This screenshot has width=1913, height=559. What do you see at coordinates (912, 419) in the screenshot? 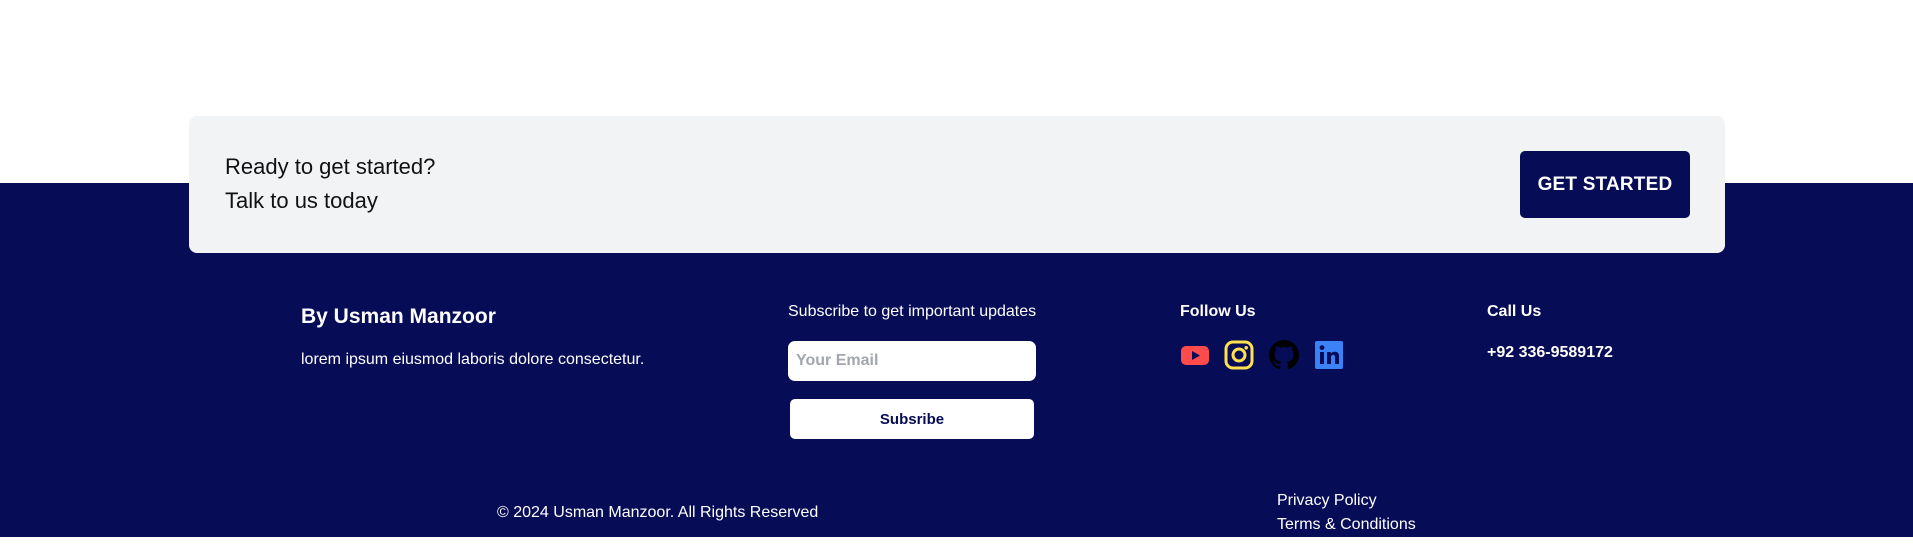
I see `subscribe-button: Subsribe` at bounding box center [912, 419].